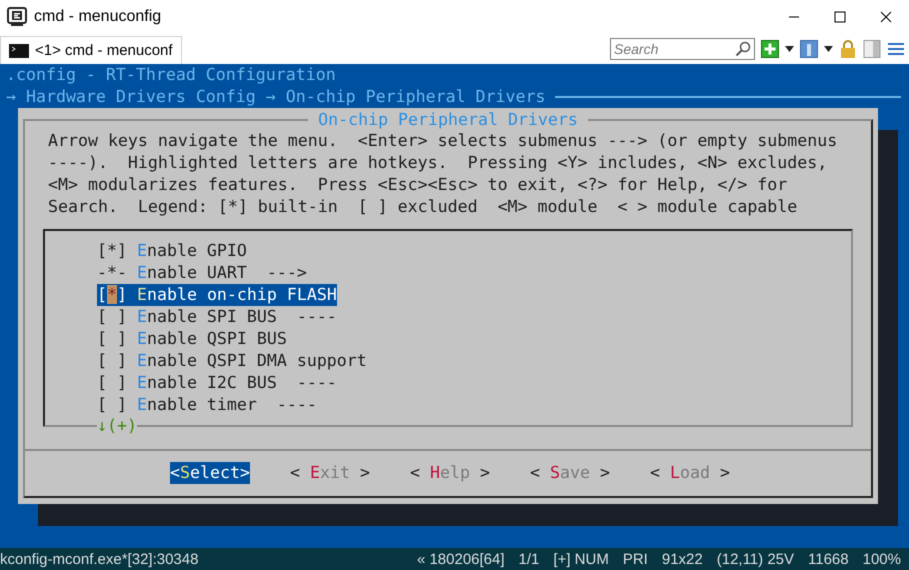 This screenshot has width=909, height=570. What do you see at coordinates (448, 120) in the screenshot?
I see `dialog-title: On-chip Peripheral Drivers` at bounding box center [448, 120].